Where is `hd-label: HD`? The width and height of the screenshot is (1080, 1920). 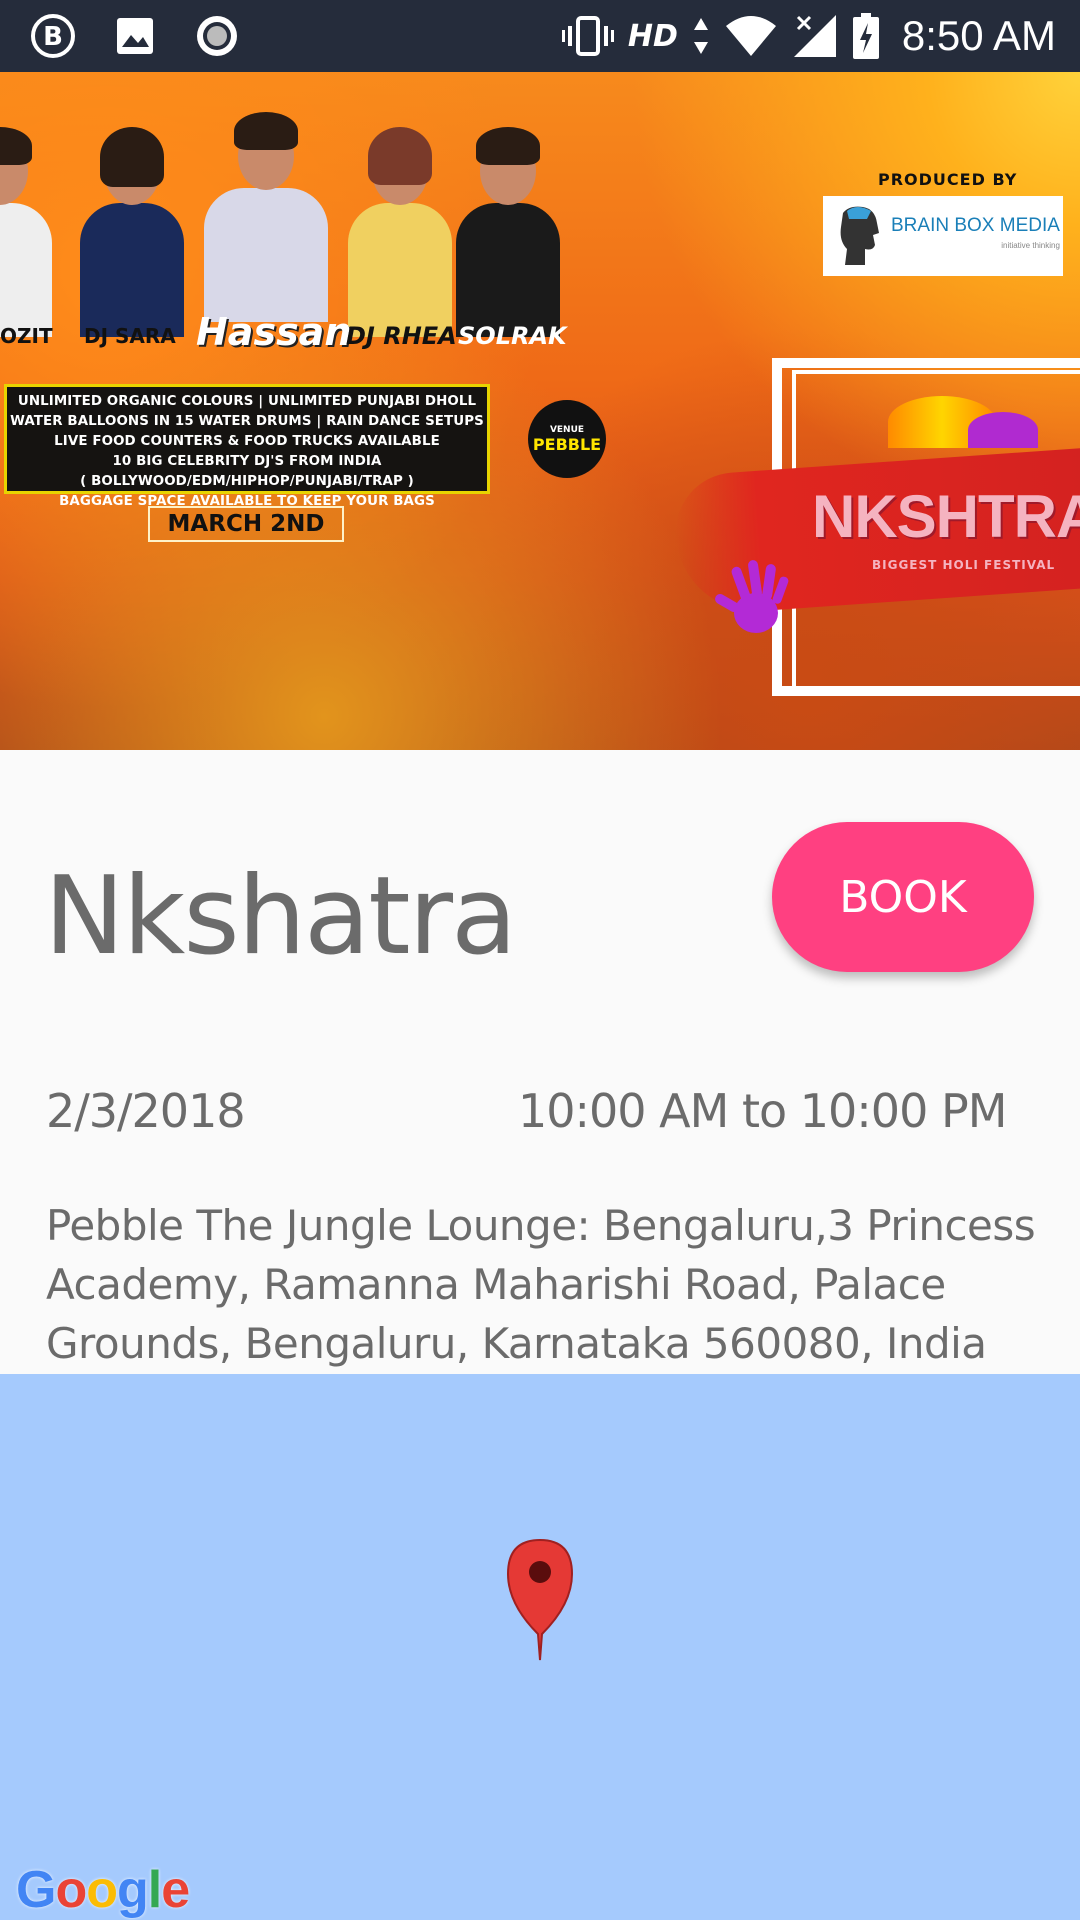 hd-label: HD is located at coordinates (652, 36).